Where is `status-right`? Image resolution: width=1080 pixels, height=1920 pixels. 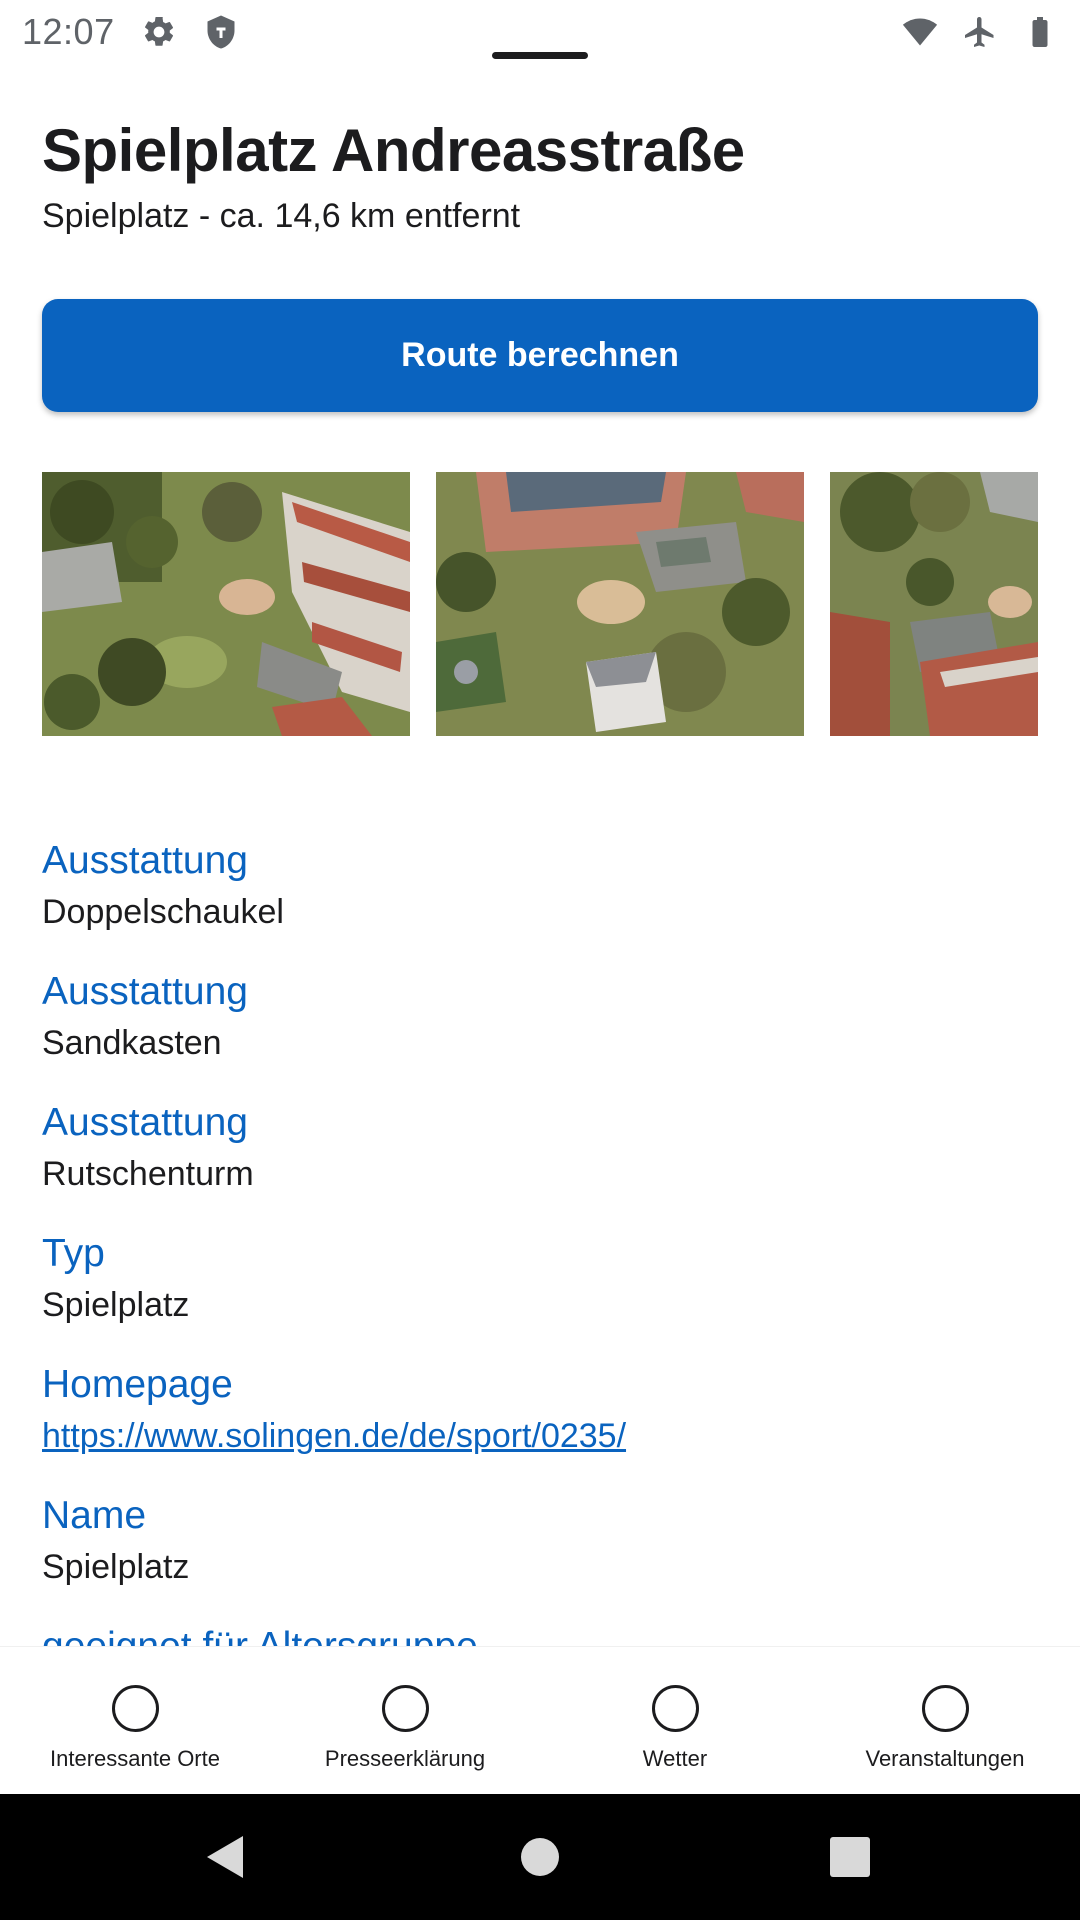
status-right is located at coordinates (980, 32).